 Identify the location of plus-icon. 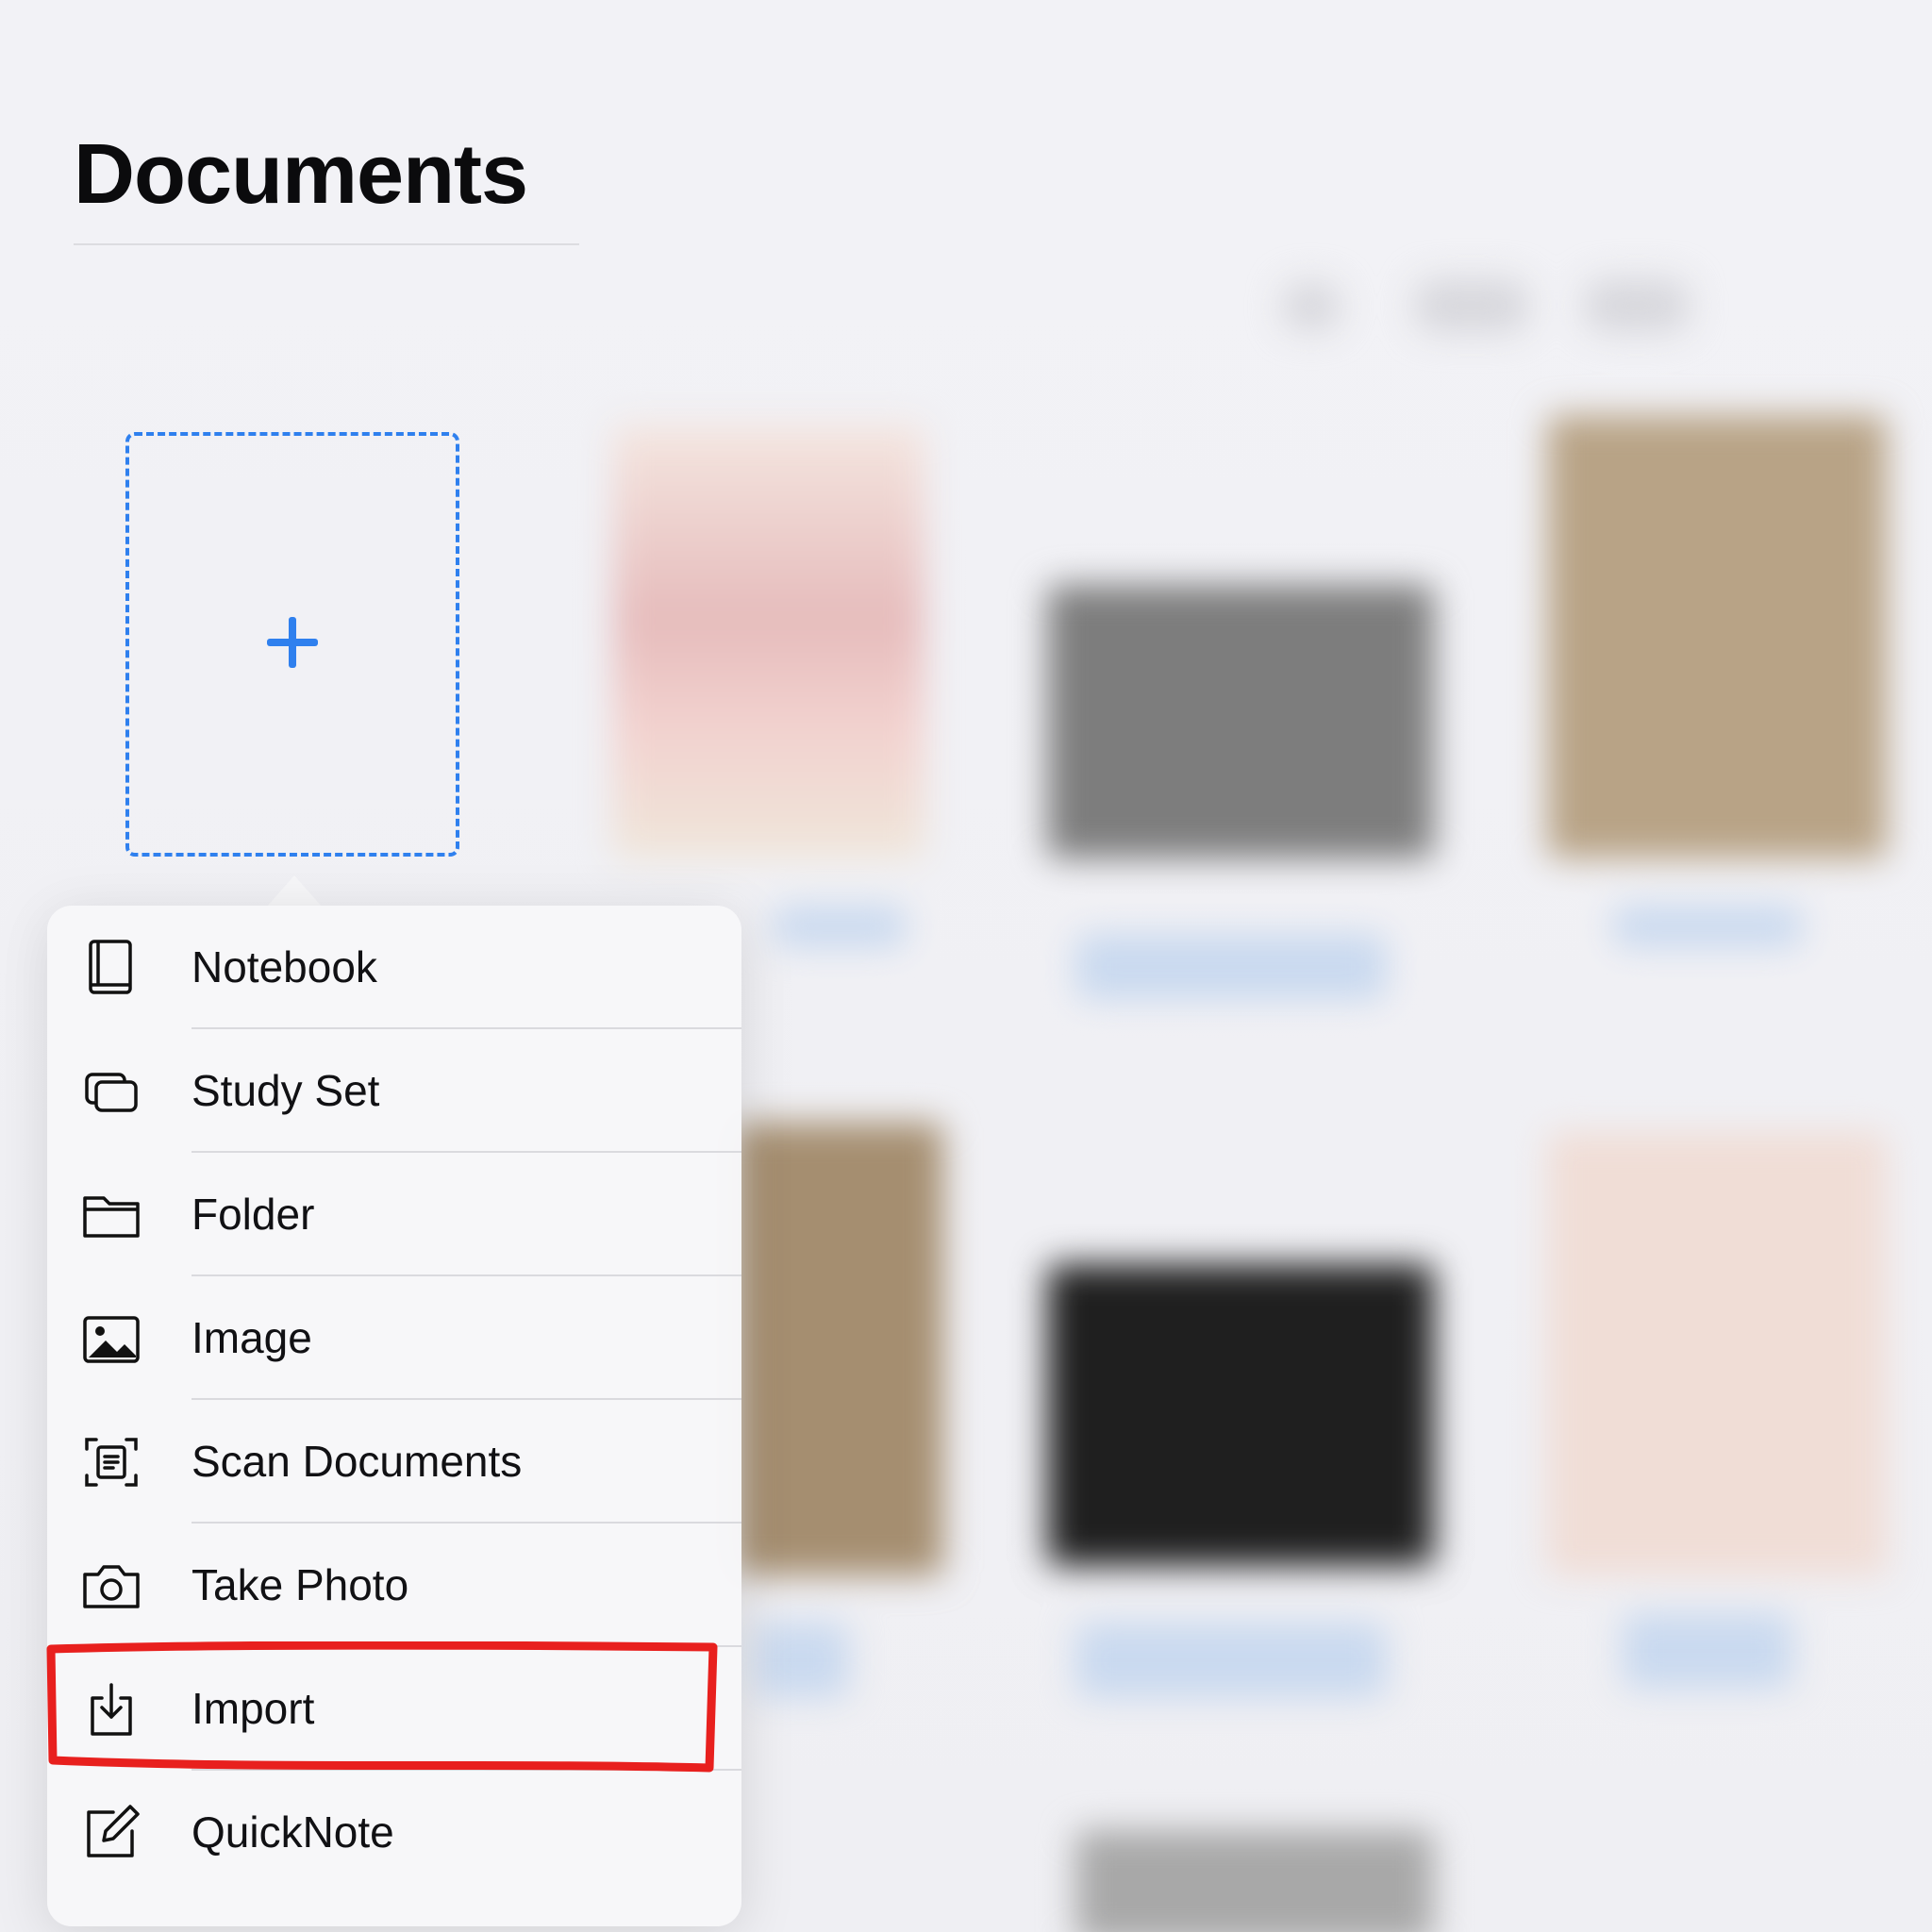
(293, 644).